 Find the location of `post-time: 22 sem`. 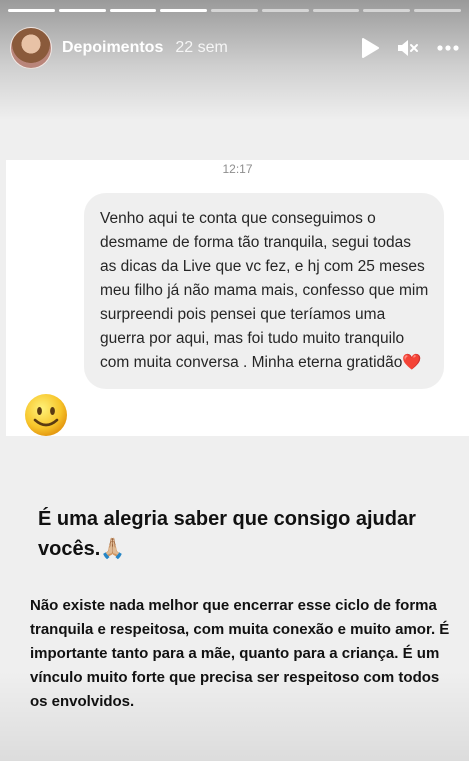

post-time: 22 sem is located at coordinates (201, 47).